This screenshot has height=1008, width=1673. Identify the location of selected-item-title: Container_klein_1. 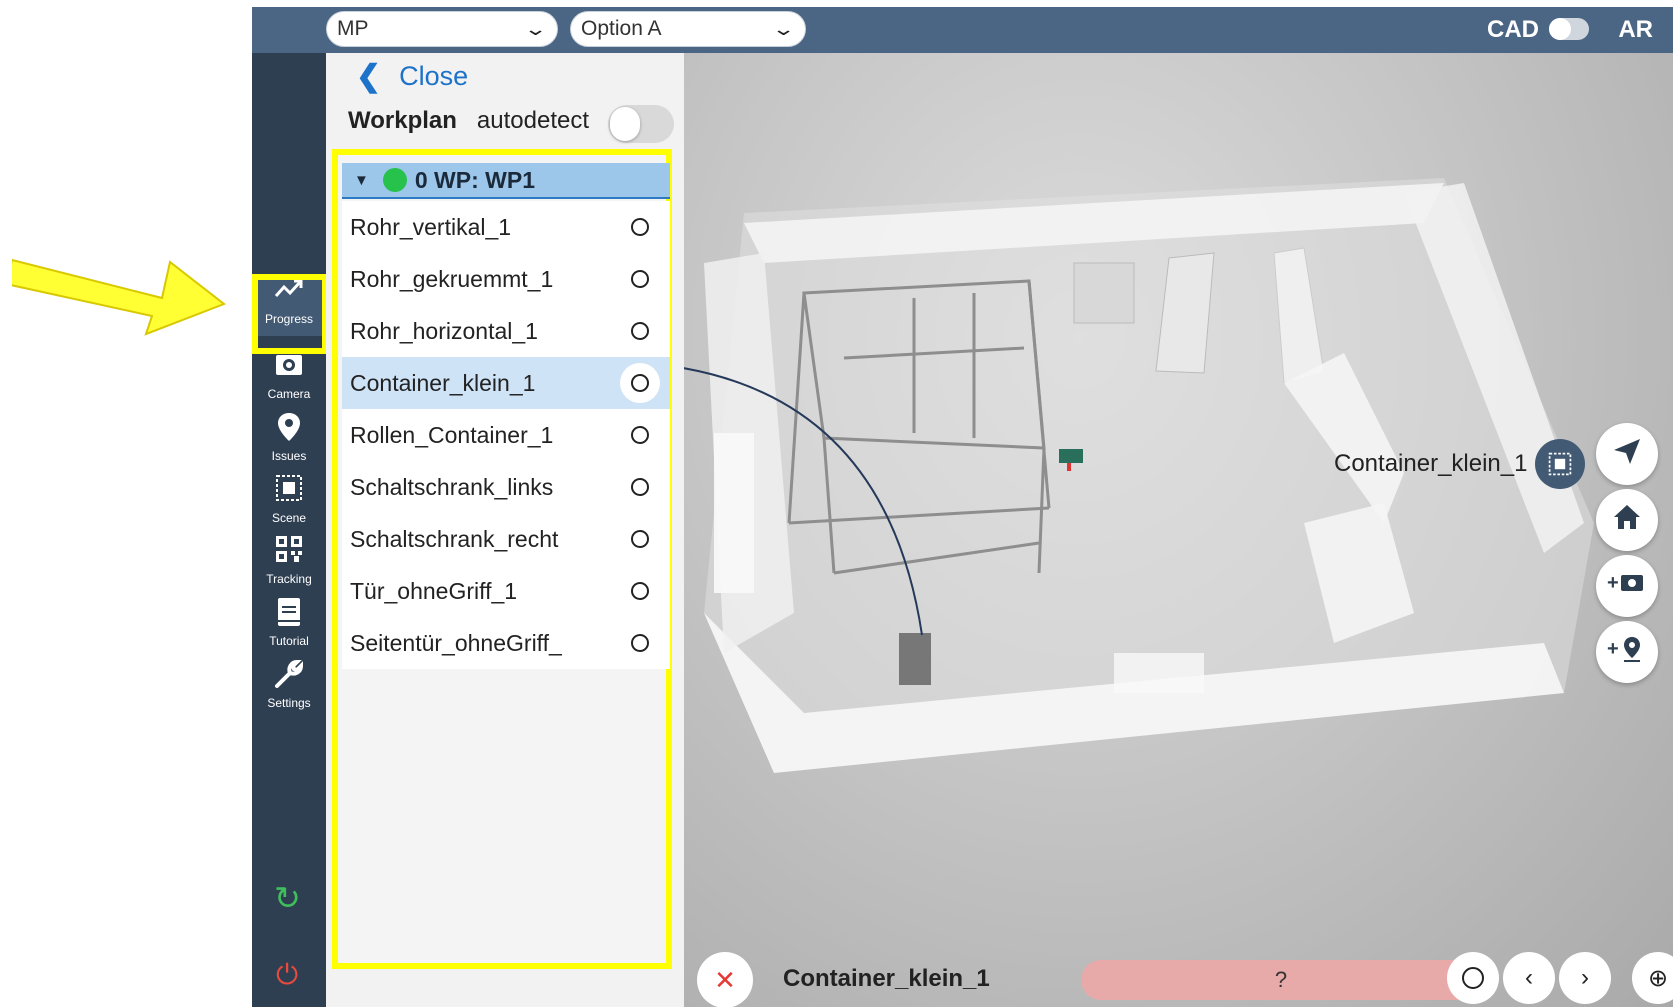
(886, 978).